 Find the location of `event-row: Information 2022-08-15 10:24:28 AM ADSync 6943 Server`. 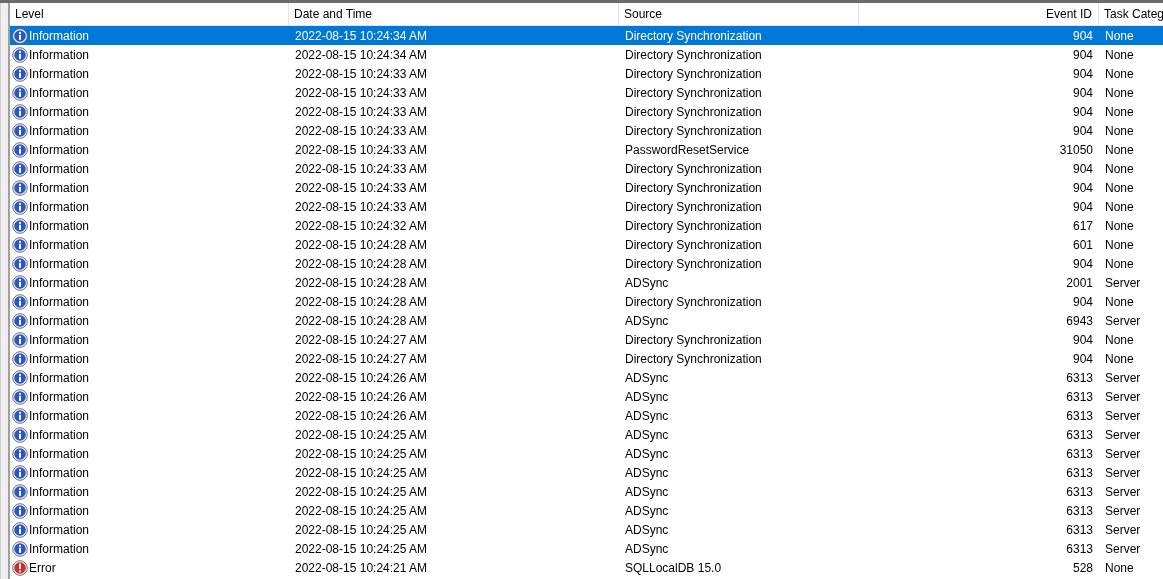

event-row: Information 2022-08-15 10:24:28 AM ADSync 6943 Server is located at coordinates (586, 320).